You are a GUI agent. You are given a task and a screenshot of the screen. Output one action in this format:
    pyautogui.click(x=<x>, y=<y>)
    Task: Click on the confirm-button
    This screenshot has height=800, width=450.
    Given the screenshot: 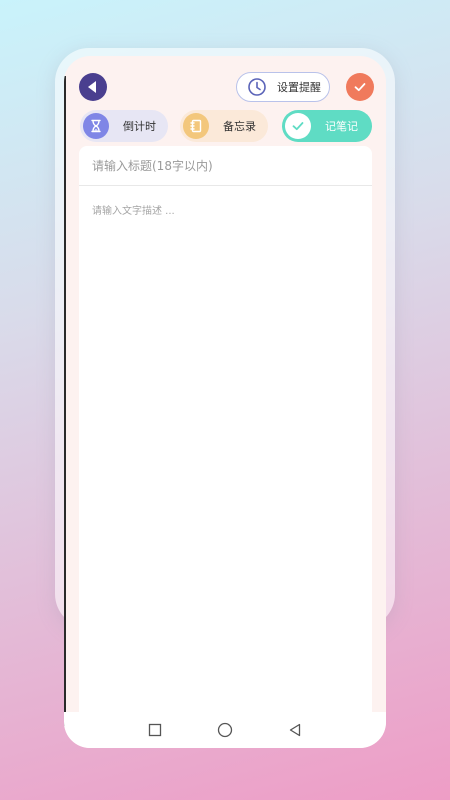 What is the action you would take?
    pyautogui.click(x=360, y=87)
    